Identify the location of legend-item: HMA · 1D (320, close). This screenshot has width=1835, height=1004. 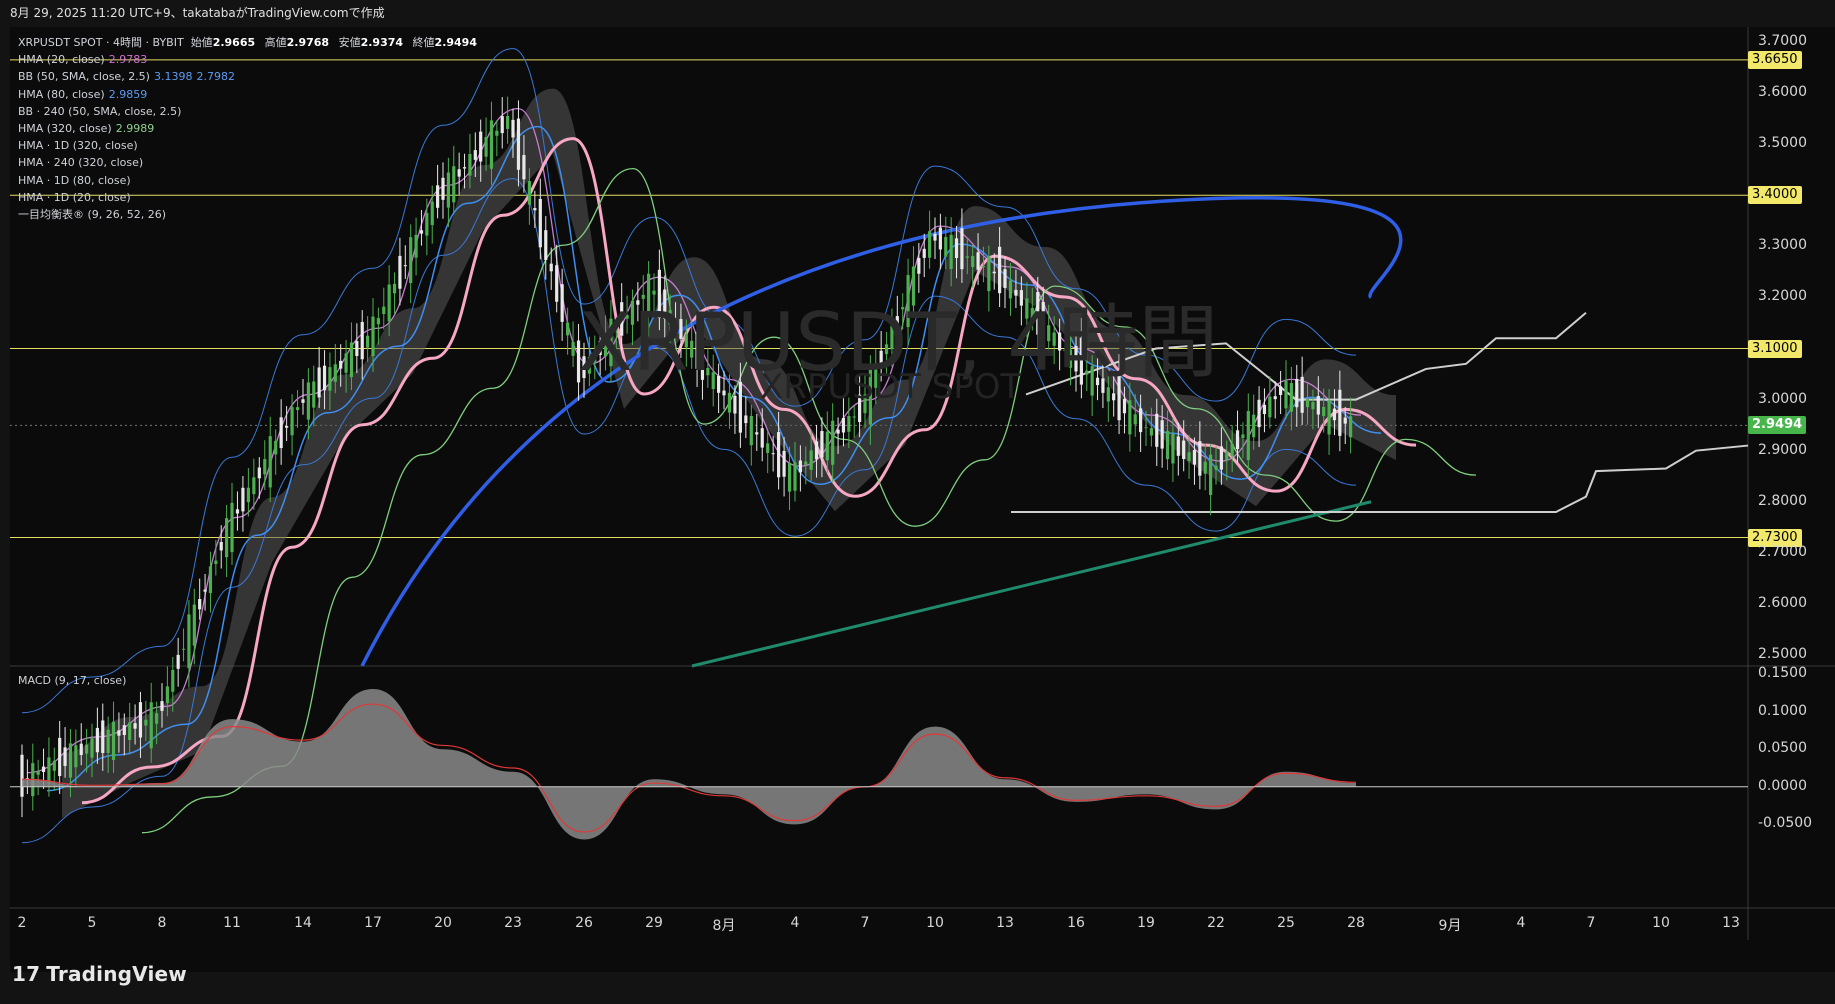
(250, 145).